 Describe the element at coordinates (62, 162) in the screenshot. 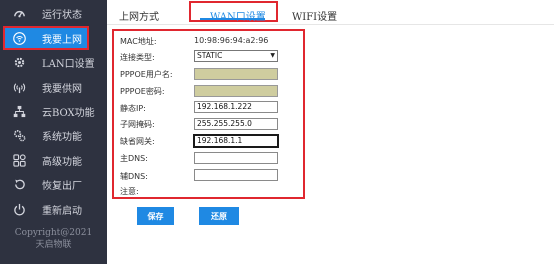

I see `sidebar-item-label: 高级功能` at that location.